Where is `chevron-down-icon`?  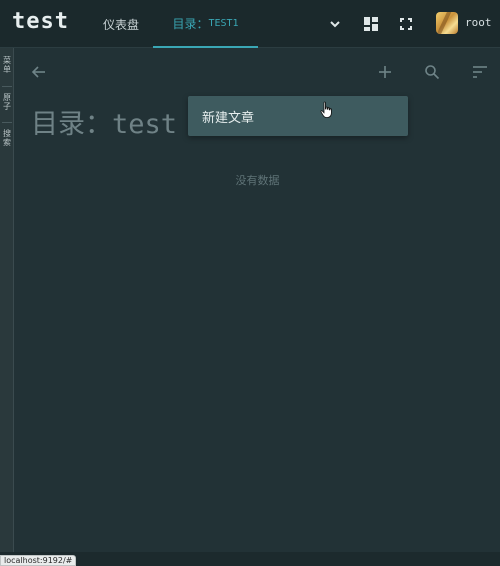 chevron-down-icon is located at coordinates (335, 24).